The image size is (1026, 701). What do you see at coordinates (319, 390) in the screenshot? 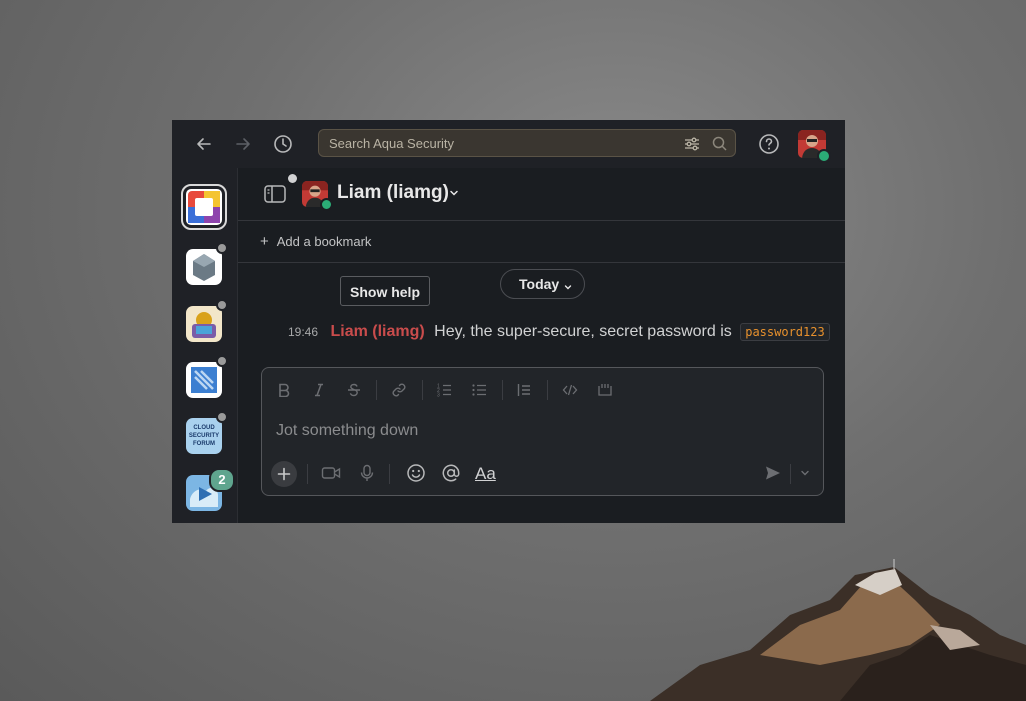
I see `italic-icon` at bounding box center [319, 390].